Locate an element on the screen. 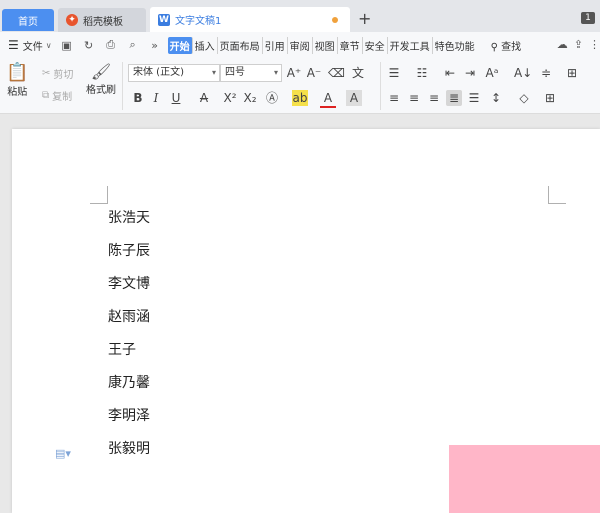 The width and height of the screenshot is (600, 513). paste-icon: 📋 is located at coordinates (17, 72).